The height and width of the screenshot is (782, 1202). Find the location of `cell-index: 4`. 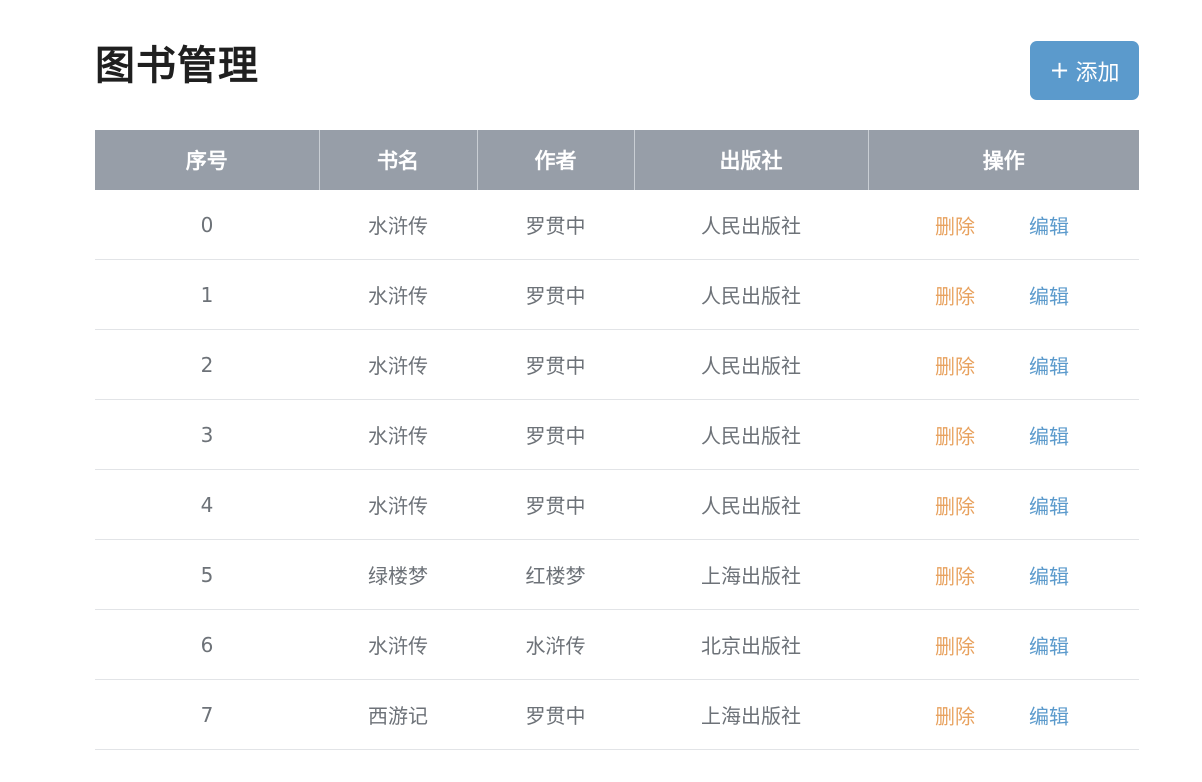

cell-index: 4 is located at coordinates (207, 504).